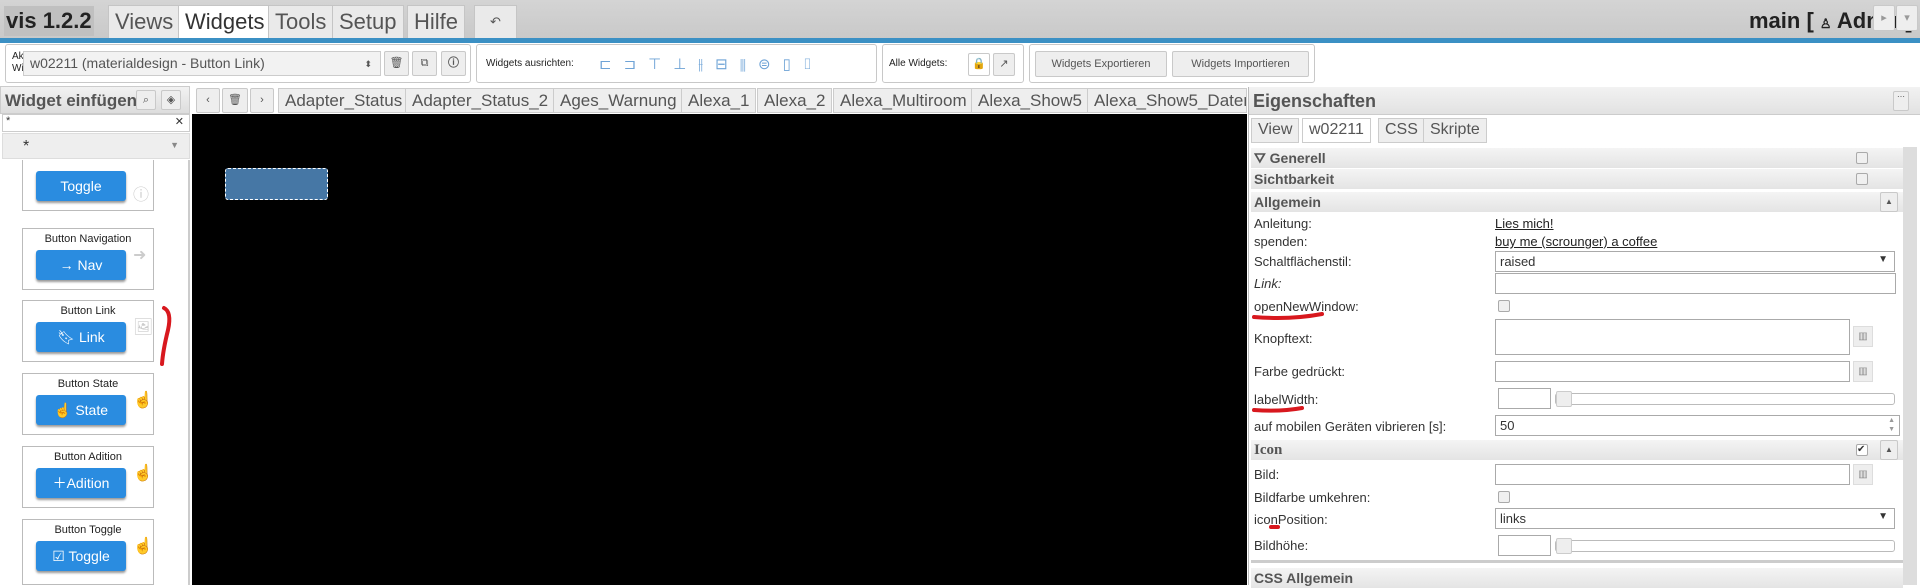 The width and height of the screenshot is (1920, 588). I want to click on trash-icon: 🗑, so click(235, 100).